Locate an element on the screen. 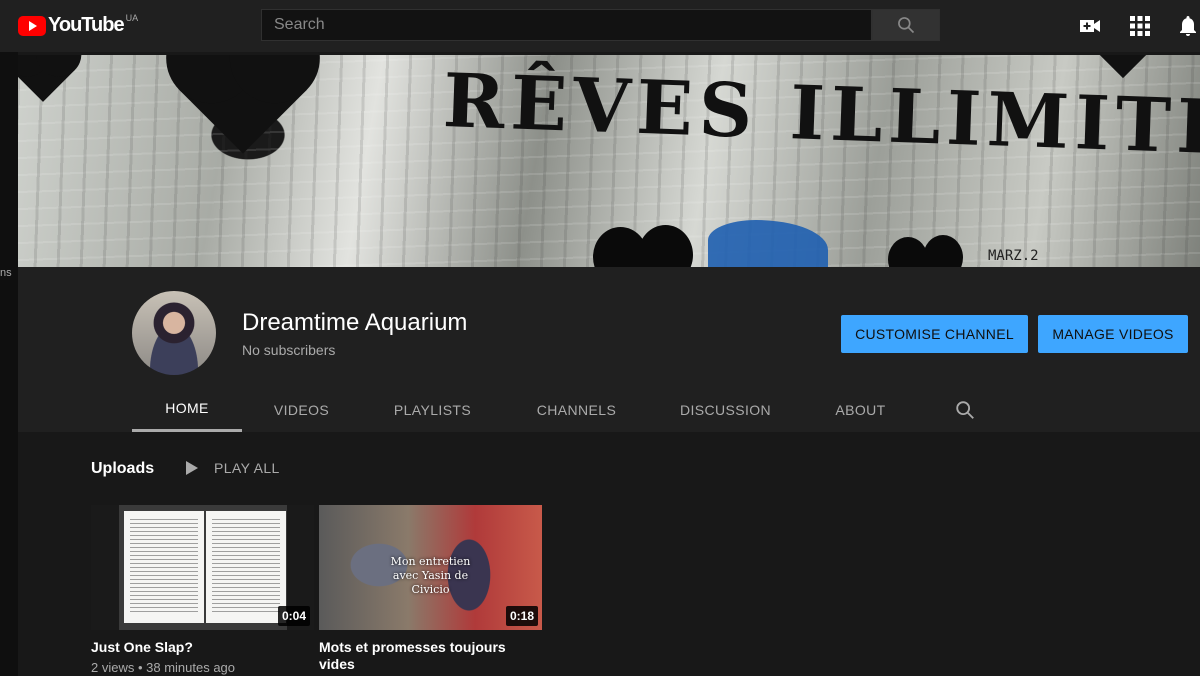 The image size is (1200, 676). tab-videos: VIDEOS is located at coordinates (301, 409).